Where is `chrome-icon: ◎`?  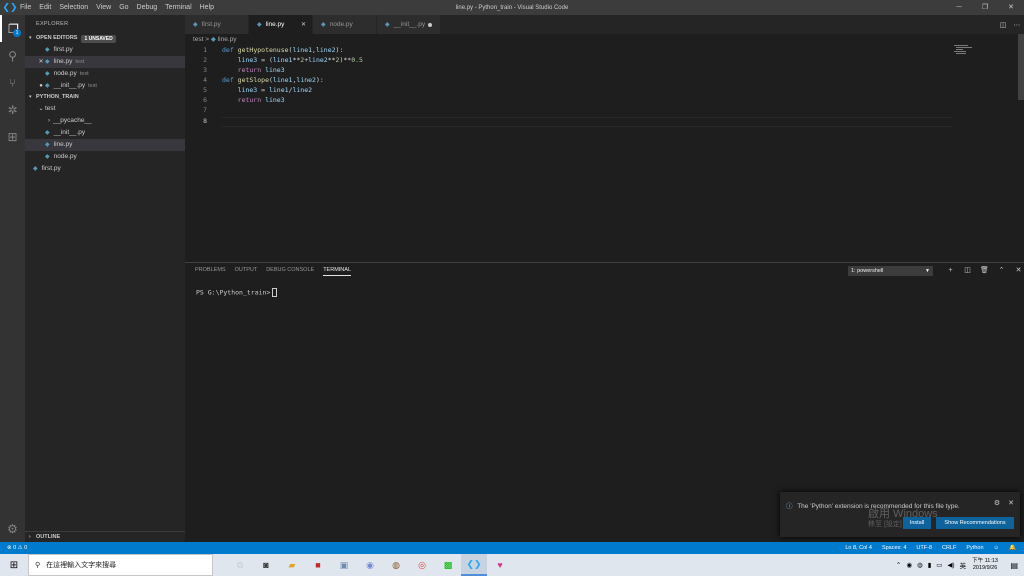
chrome-icon: ◎ is located at coordinates (422, 565).